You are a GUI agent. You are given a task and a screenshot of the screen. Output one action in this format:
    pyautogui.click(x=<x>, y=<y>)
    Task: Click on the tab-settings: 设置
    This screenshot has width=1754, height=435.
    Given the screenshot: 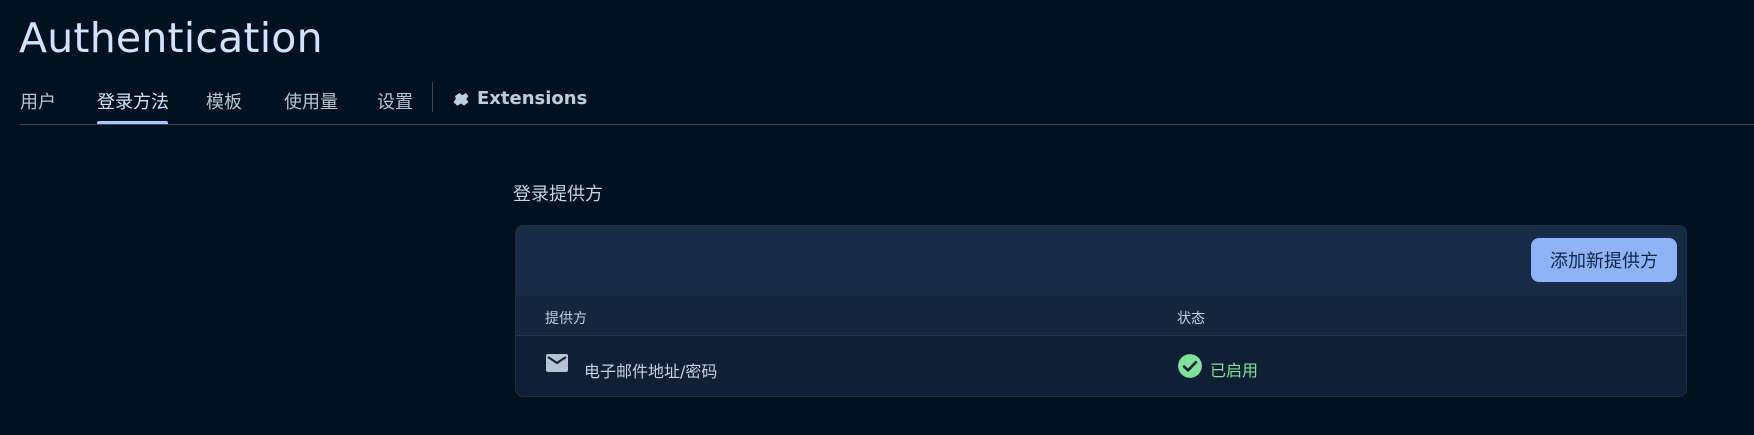 What is the action you would take?
    pyautogui.click(x=395, y=101)
    